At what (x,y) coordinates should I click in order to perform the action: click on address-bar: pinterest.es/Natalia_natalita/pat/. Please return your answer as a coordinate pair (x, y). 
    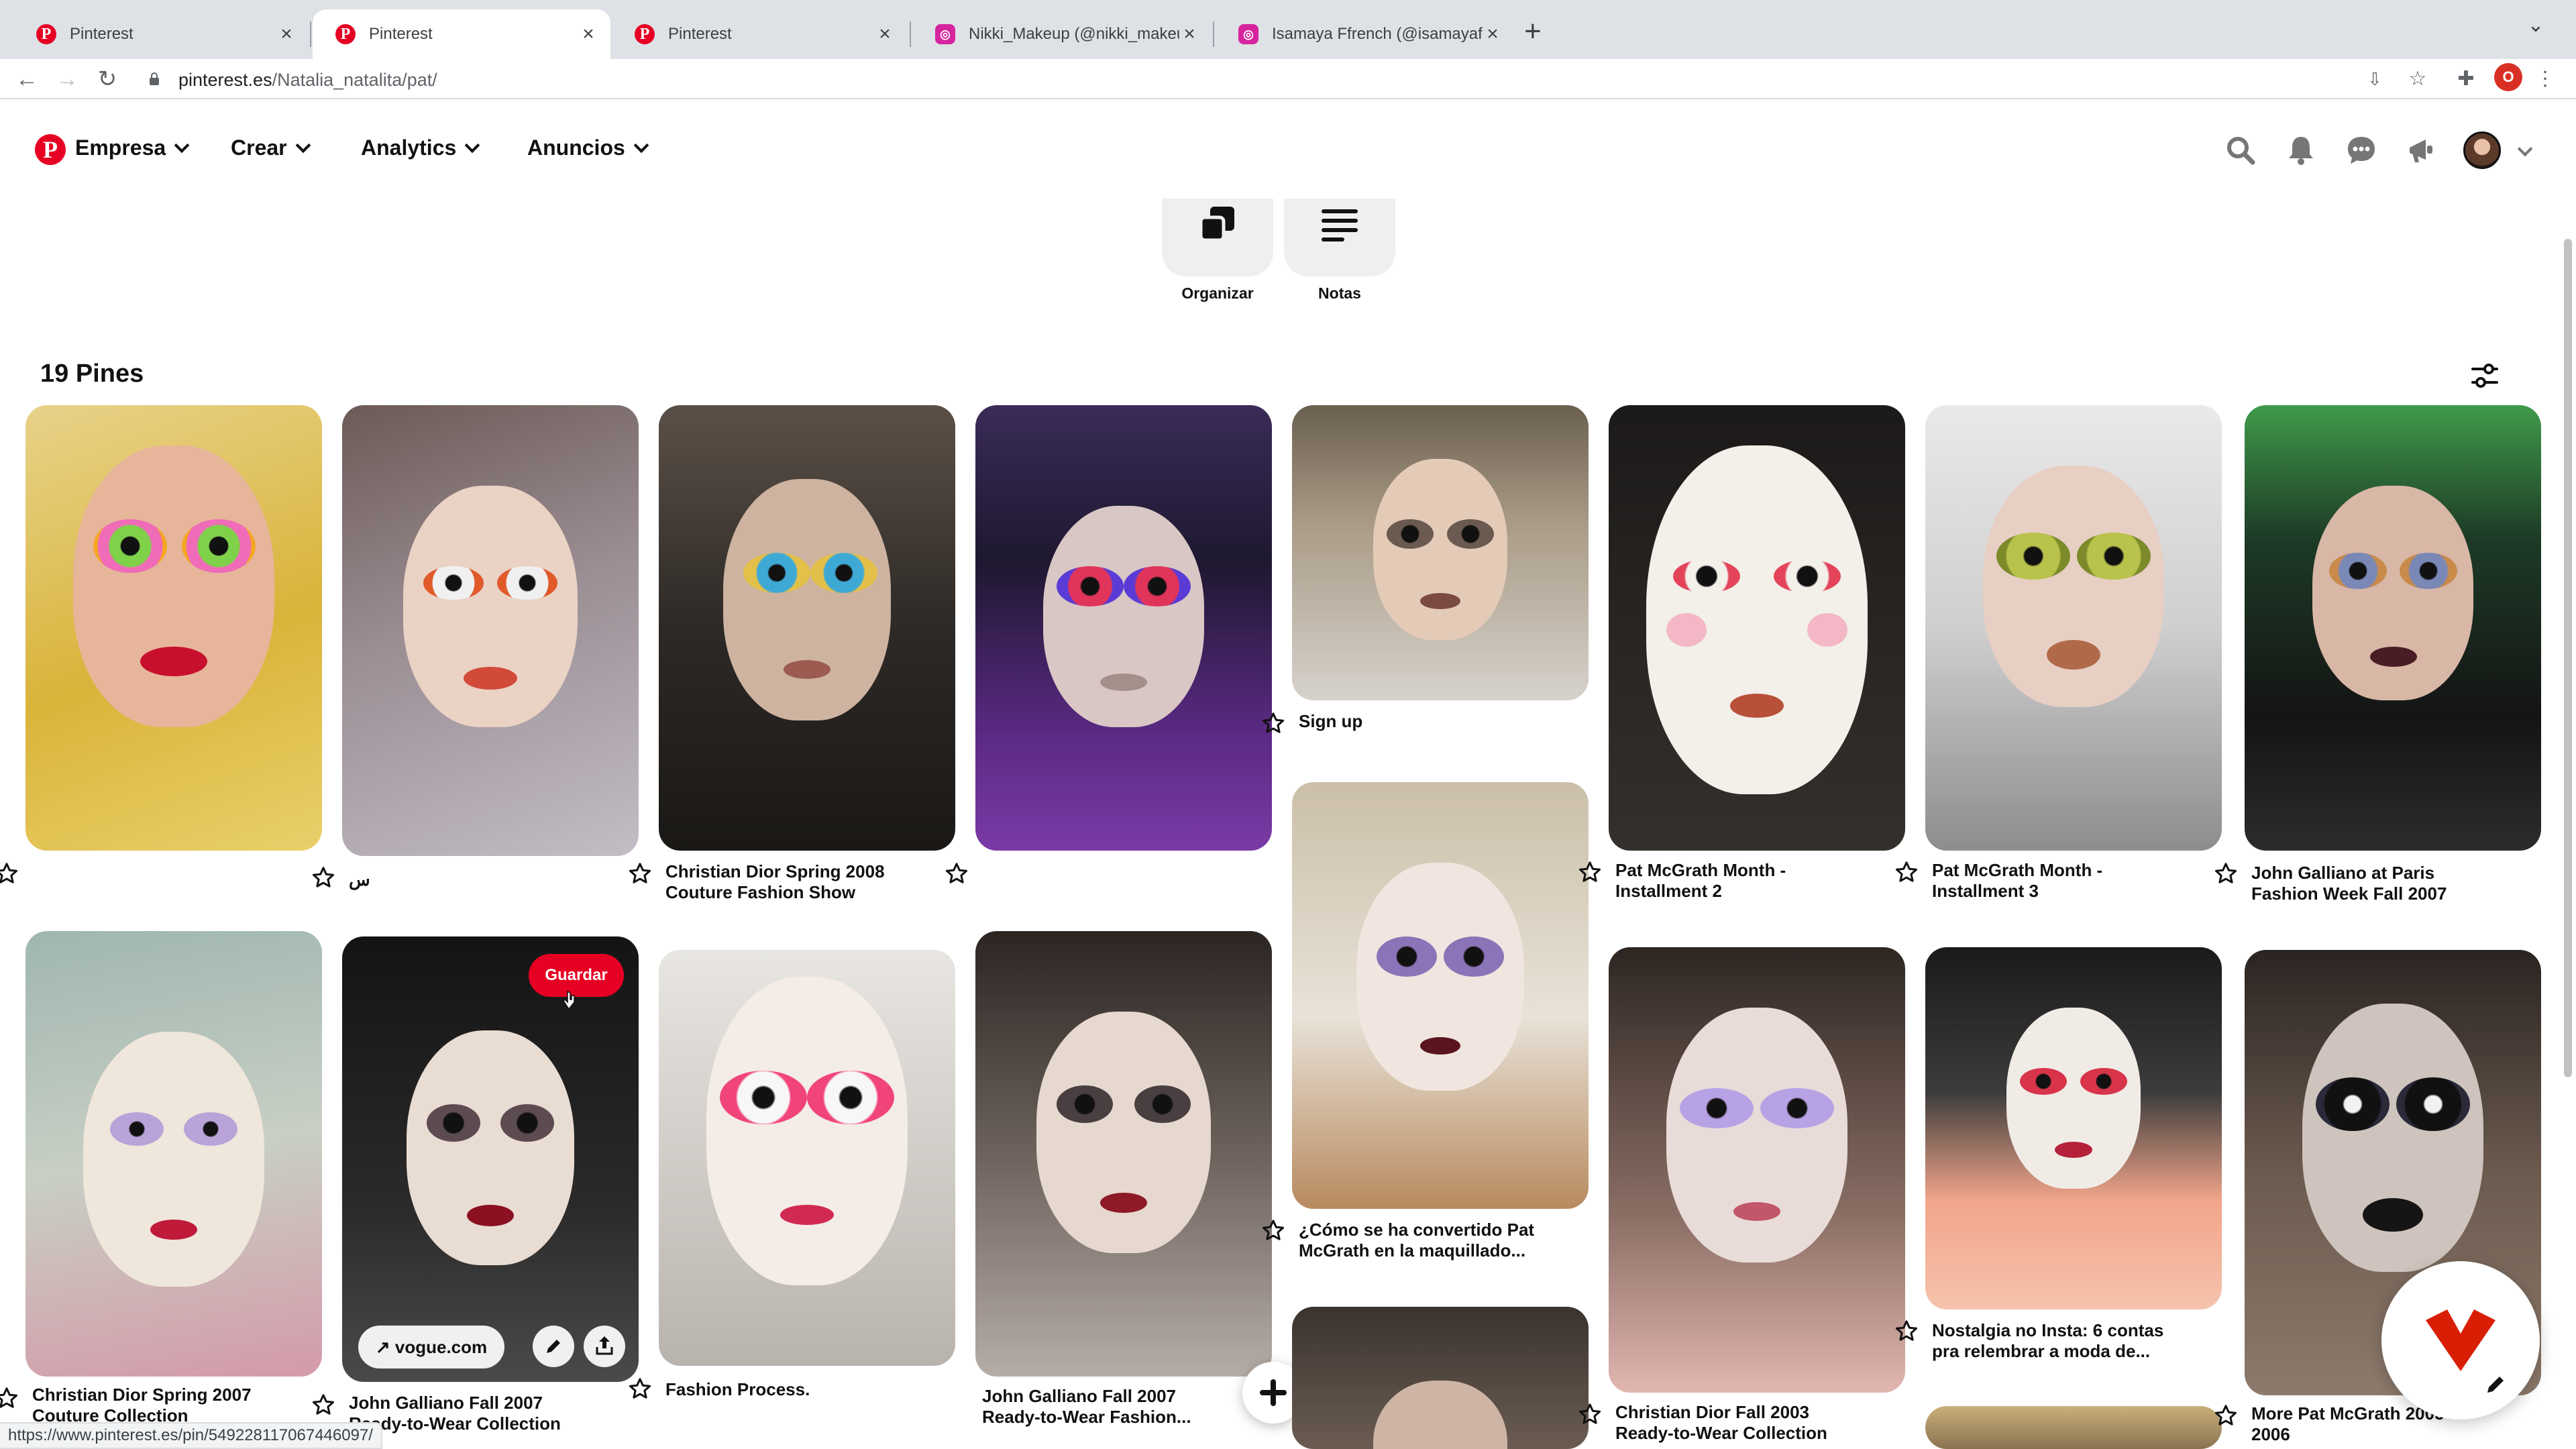
    Looking at the image, I should click on (1241, 79).